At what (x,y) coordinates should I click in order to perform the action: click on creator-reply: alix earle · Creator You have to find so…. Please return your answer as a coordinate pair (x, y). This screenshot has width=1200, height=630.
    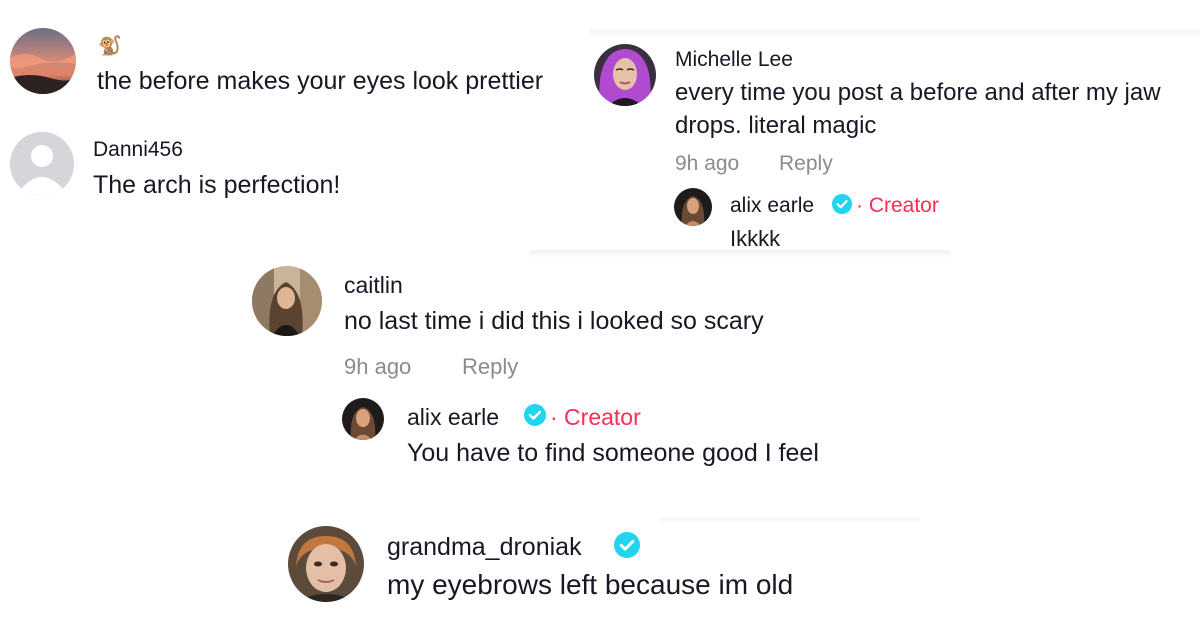
    Looking at the image, I should click on (642, 436).